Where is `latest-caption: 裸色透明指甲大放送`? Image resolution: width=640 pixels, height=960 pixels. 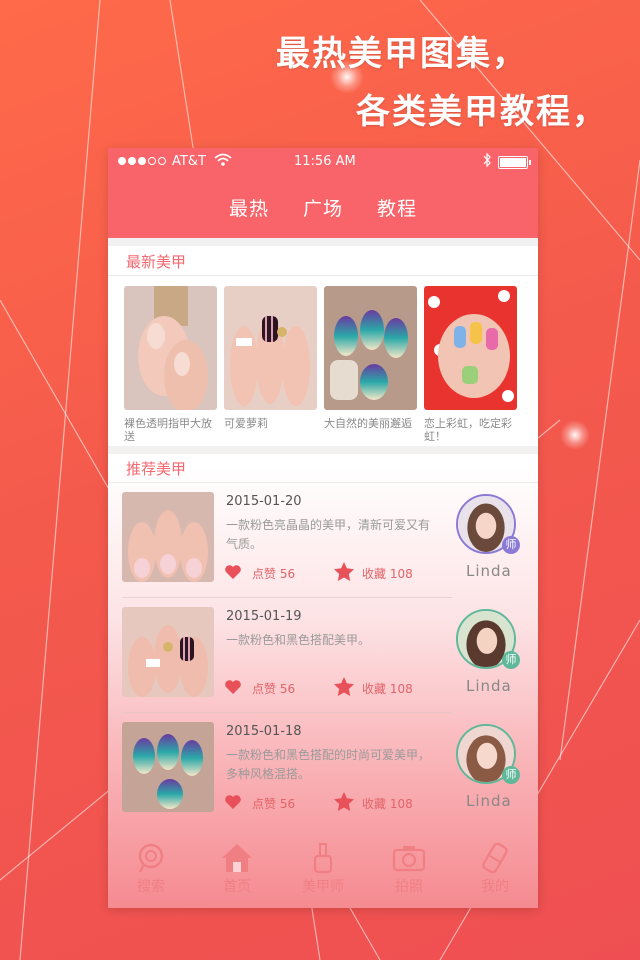
latest-caption: 裸色透明指甲大放送 is located at coordinates (168, 430).